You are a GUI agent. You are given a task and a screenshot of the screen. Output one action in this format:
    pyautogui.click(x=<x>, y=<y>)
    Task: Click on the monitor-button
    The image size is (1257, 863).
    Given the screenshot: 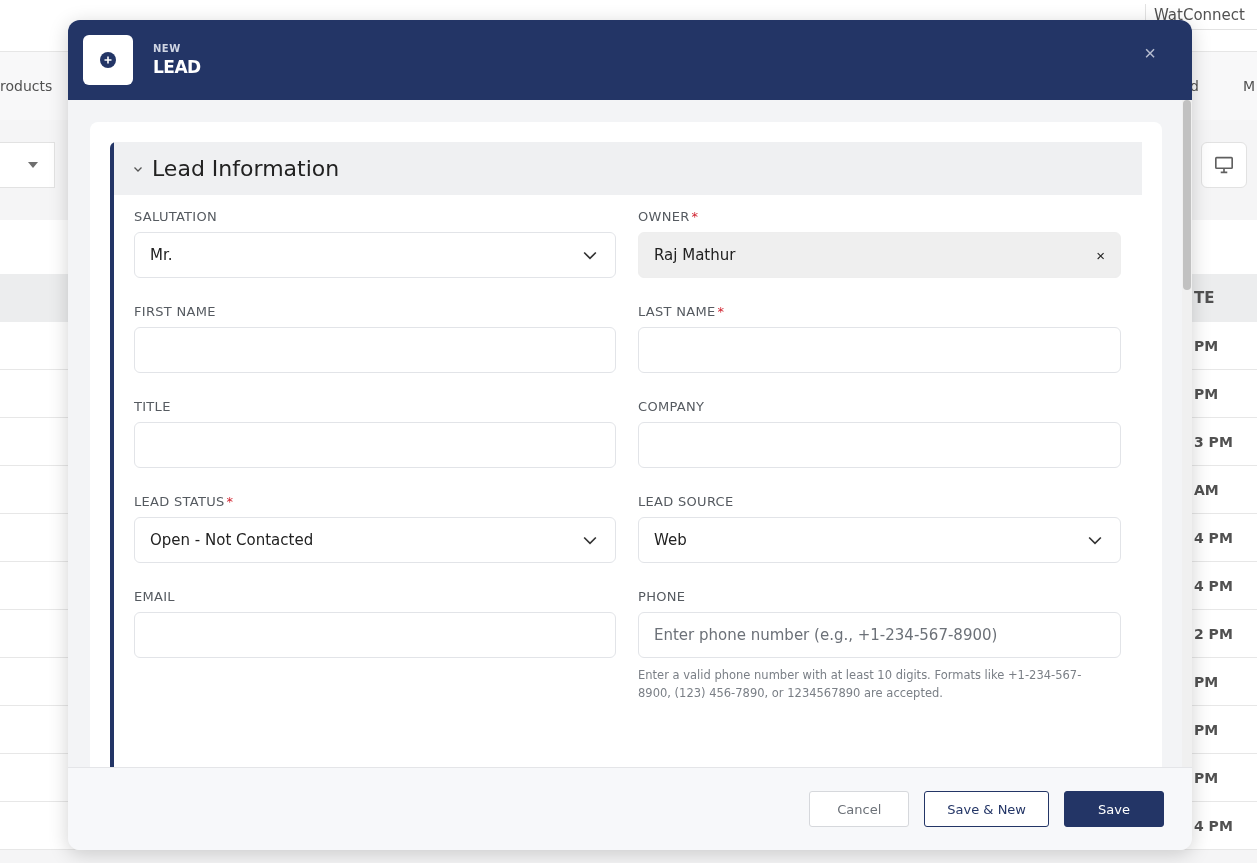 What is the action you would take?
    pyautogui.click(x=1224, y=165)
    